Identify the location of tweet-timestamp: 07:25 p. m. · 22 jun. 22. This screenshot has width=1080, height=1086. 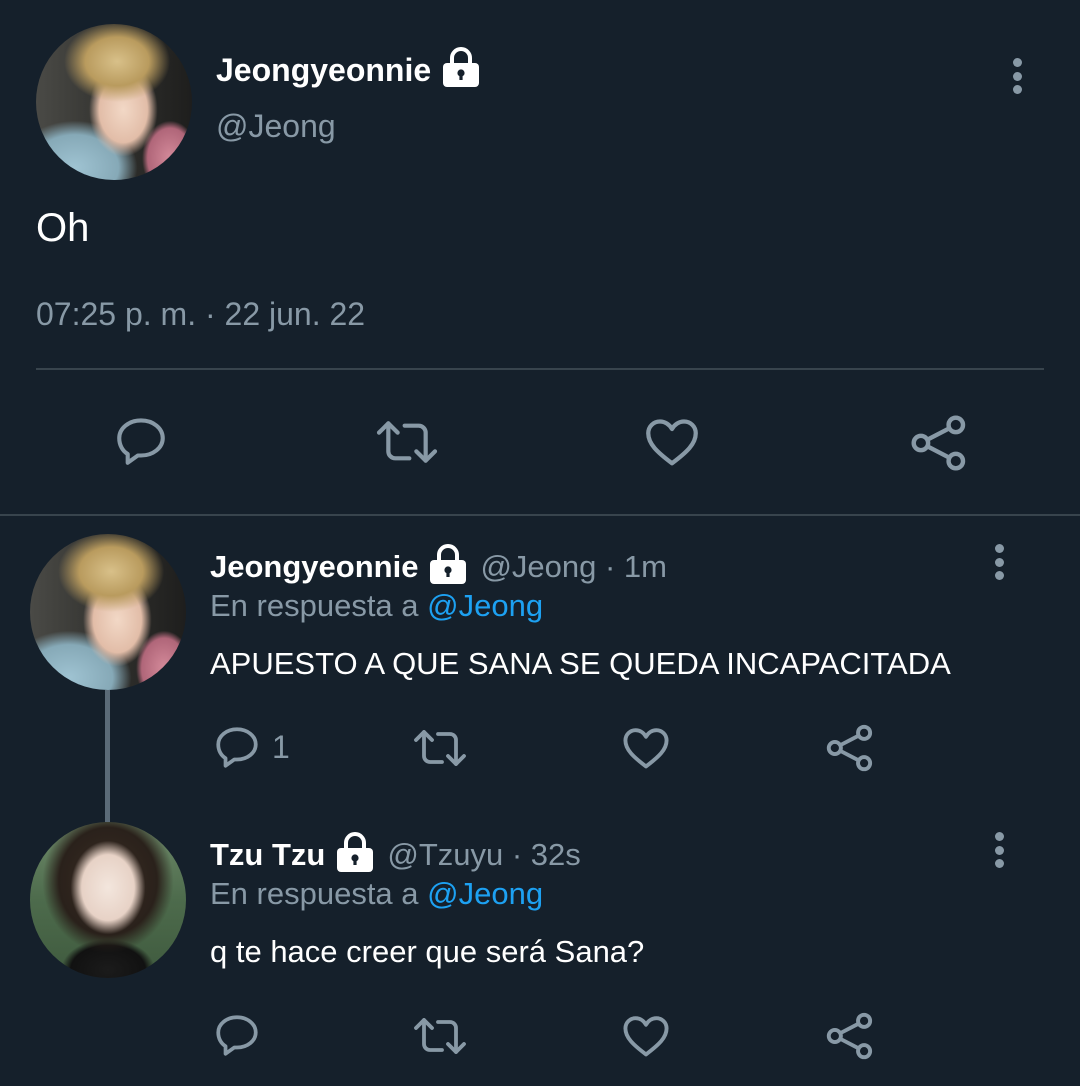
(200, 314).